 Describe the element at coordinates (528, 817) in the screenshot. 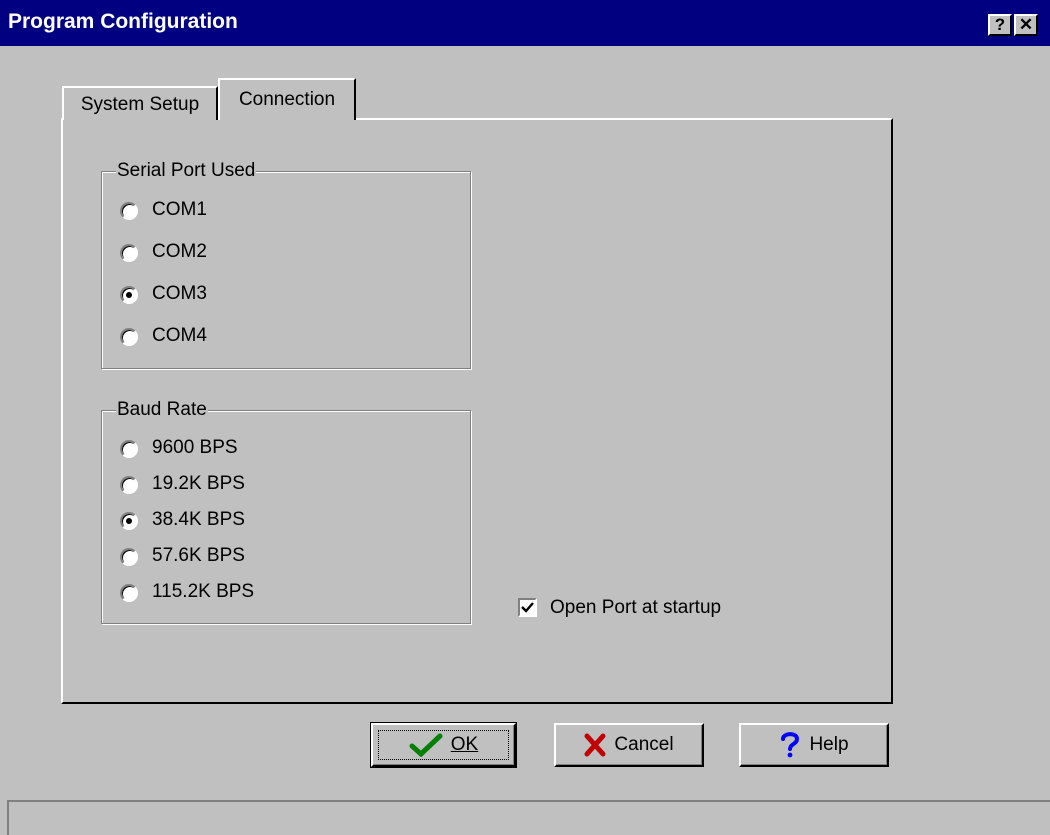

I see `status-bar` at that location.